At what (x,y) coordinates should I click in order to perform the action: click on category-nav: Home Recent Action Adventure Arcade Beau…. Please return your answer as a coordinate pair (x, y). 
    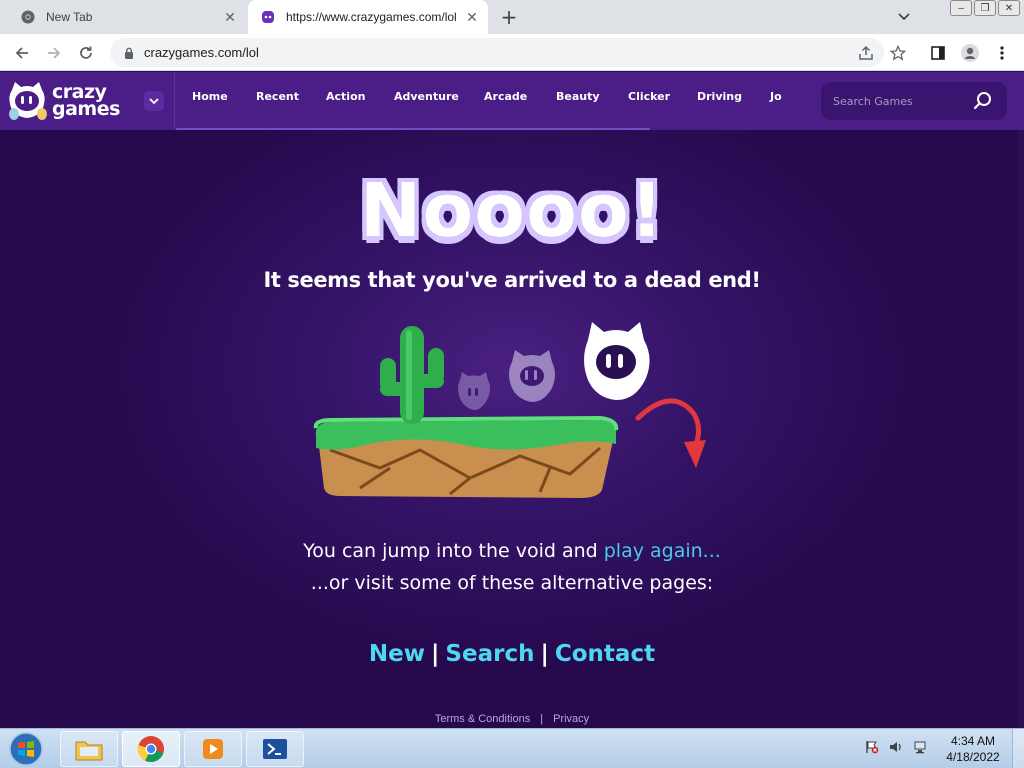
    Looking at the image, I should click on (492, 101).